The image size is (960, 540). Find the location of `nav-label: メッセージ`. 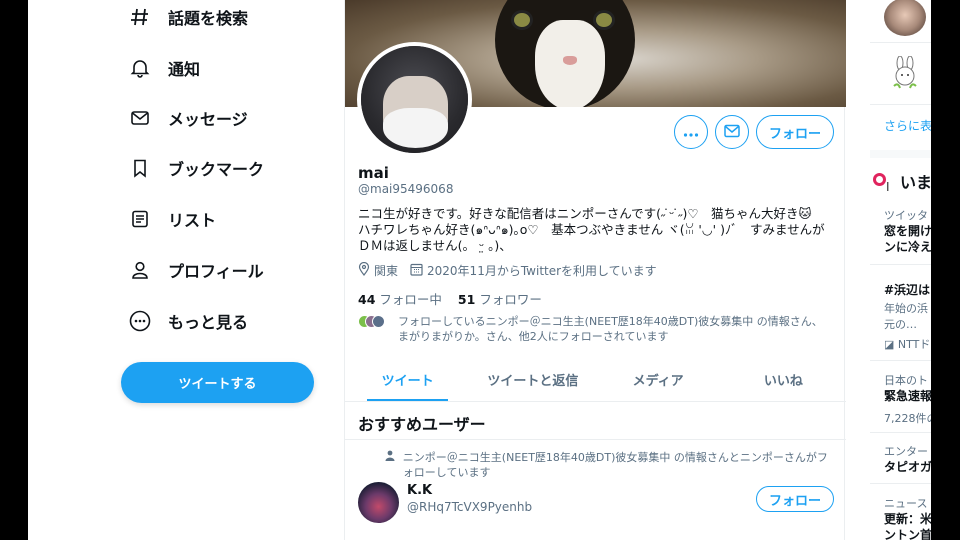

nav-label: メッセージ is located at coordinates (208, 119).